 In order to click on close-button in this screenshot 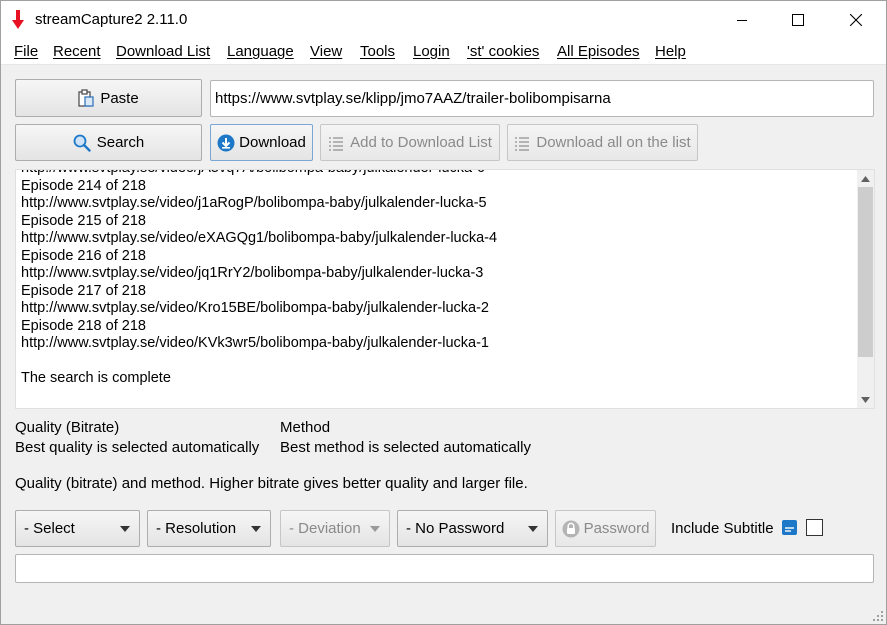, I will do `click(856, 20)`.